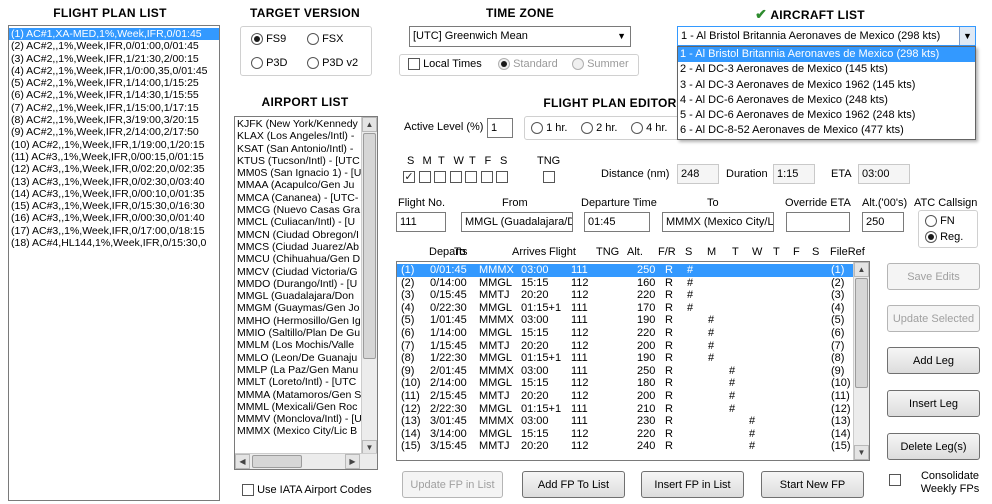  What do you see at coordinates (298, 124) in the screenshot?
I see `airport-item: KJFK (New York/Kennedy` at bounding box center [298, 124].